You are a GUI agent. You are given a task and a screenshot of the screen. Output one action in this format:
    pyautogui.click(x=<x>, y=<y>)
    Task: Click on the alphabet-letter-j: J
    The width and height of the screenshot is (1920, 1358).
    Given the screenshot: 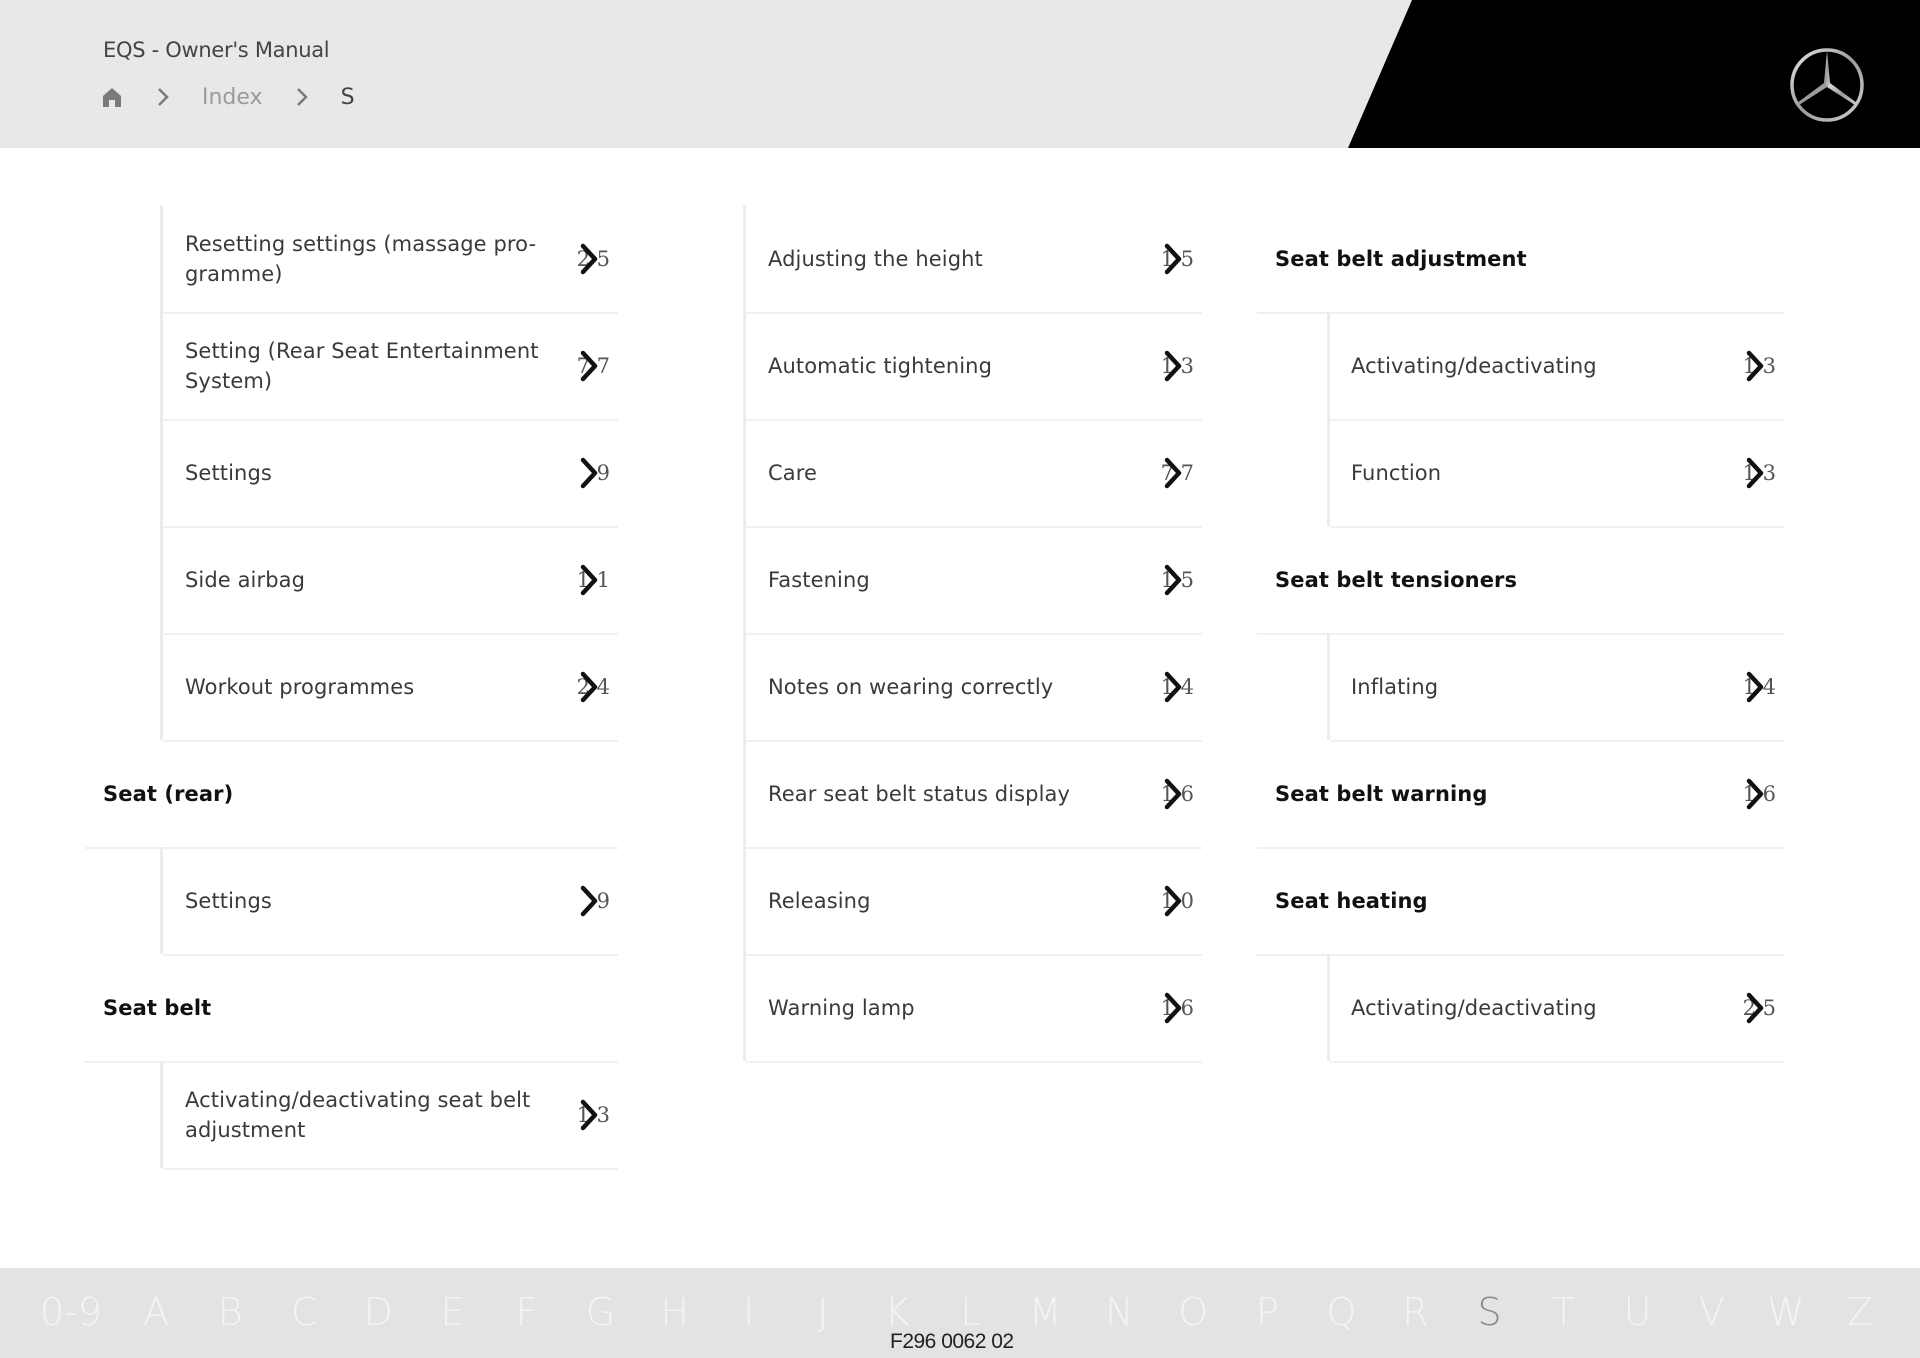 What is the action you would take?
    pyautogui.click(x=823, y=1312)
    